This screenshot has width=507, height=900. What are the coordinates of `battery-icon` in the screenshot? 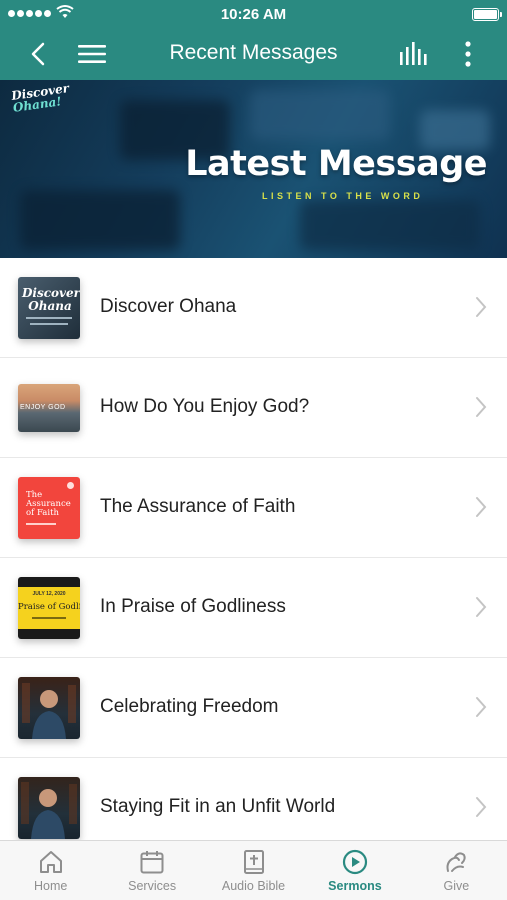 It's located at (487, 14).